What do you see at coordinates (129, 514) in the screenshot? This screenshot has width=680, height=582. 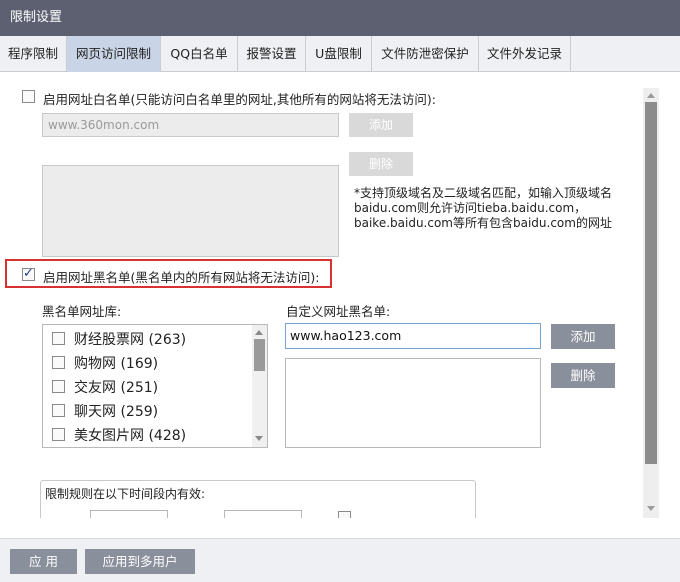 I see `start-time-field` at bounding box center [129, 514].